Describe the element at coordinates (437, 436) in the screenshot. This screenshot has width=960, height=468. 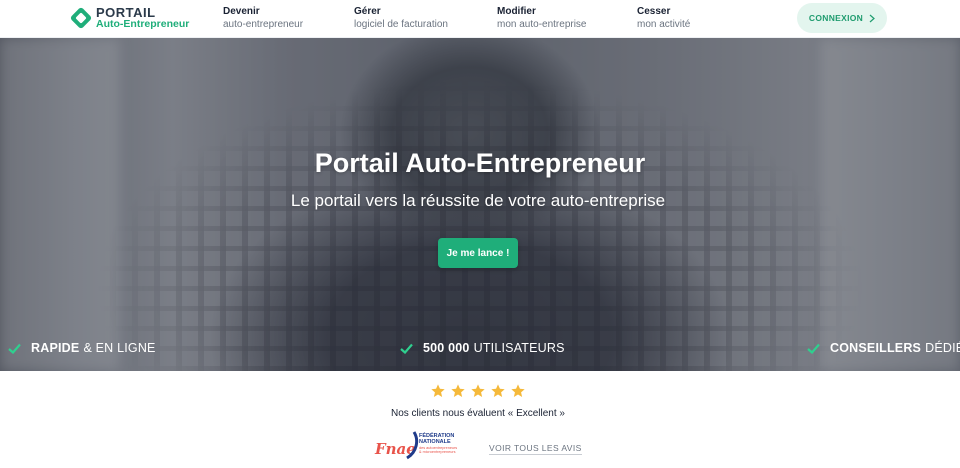
I see `fnae-line1: FÉDÉRATION` at that location.